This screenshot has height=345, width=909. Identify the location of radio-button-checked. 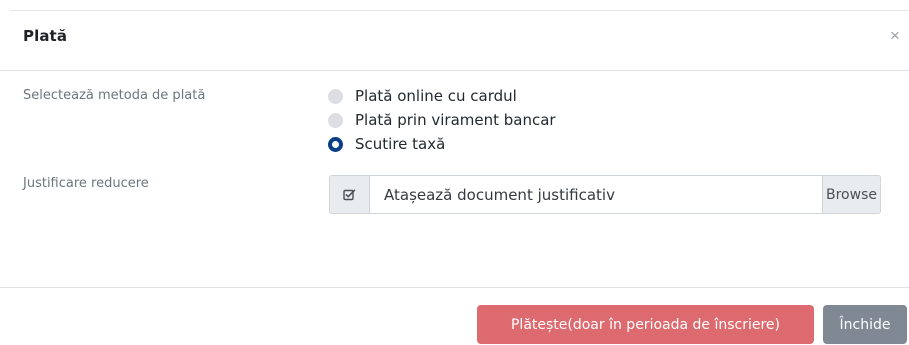
(335, 144).